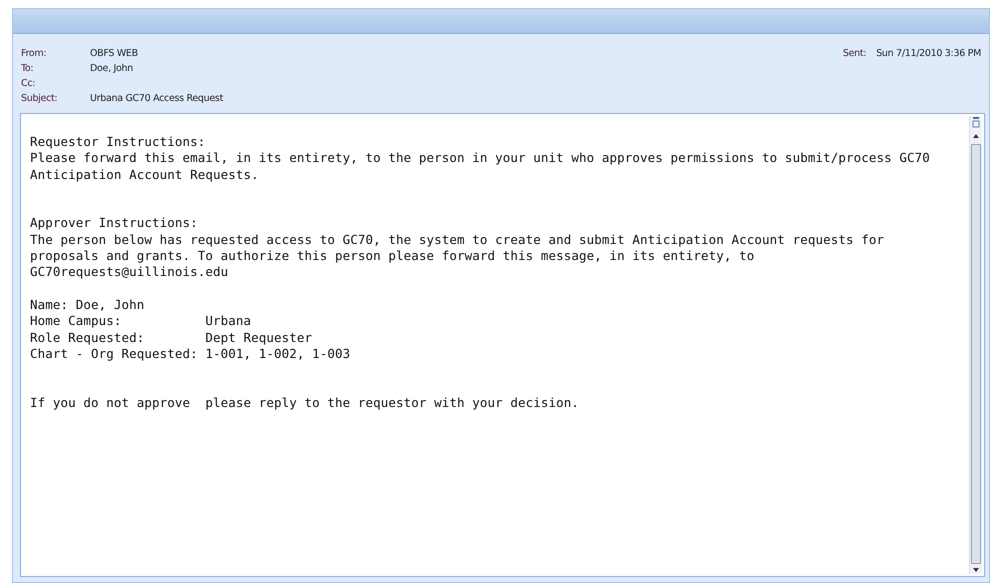  What do you see at coordinates (27, 68) in the screenshot?
I see `field-label: To:` at bounding box center [27, 68].